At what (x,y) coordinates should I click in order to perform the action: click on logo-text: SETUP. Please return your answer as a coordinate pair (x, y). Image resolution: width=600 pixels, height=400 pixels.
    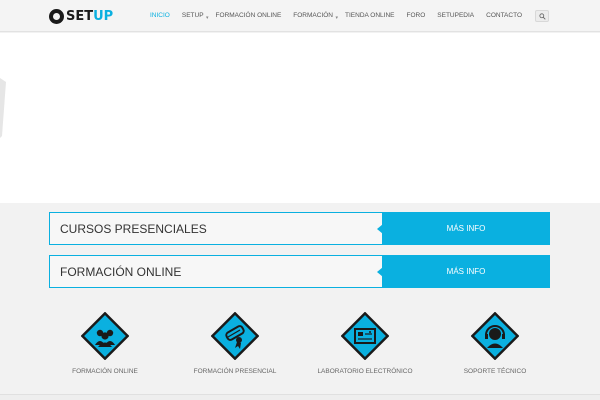
    Looking at the image, I should click on (90, 16).